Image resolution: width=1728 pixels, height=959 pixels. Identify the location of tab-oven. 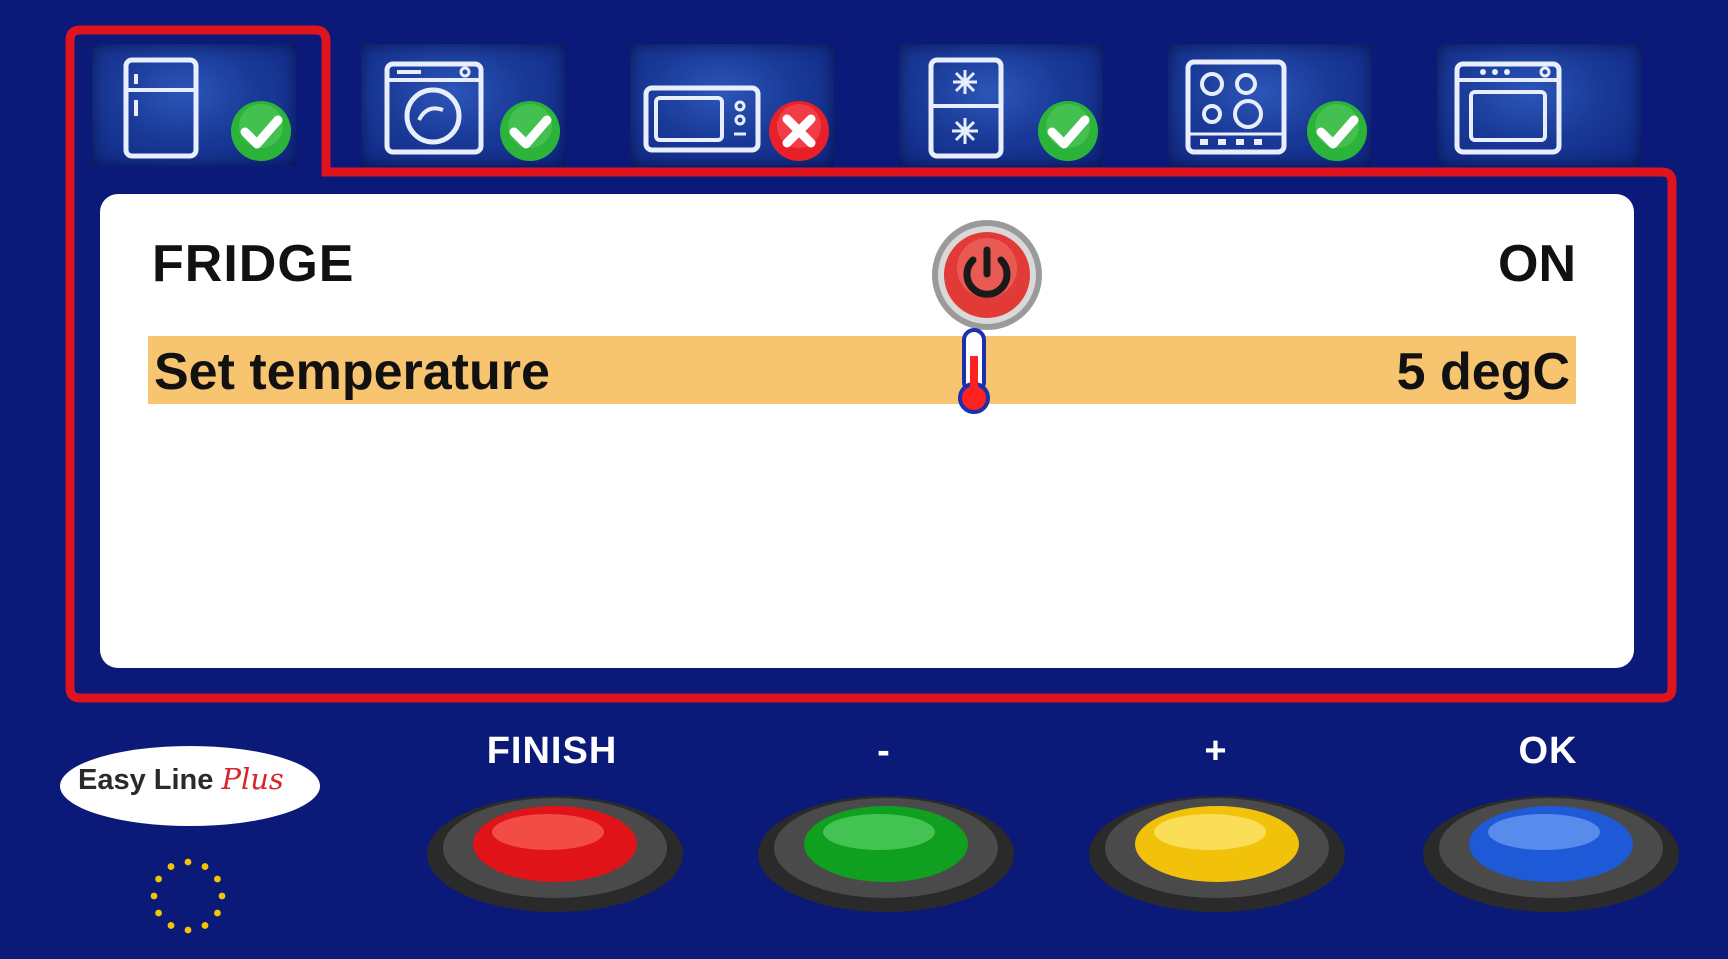
(1539, 105).